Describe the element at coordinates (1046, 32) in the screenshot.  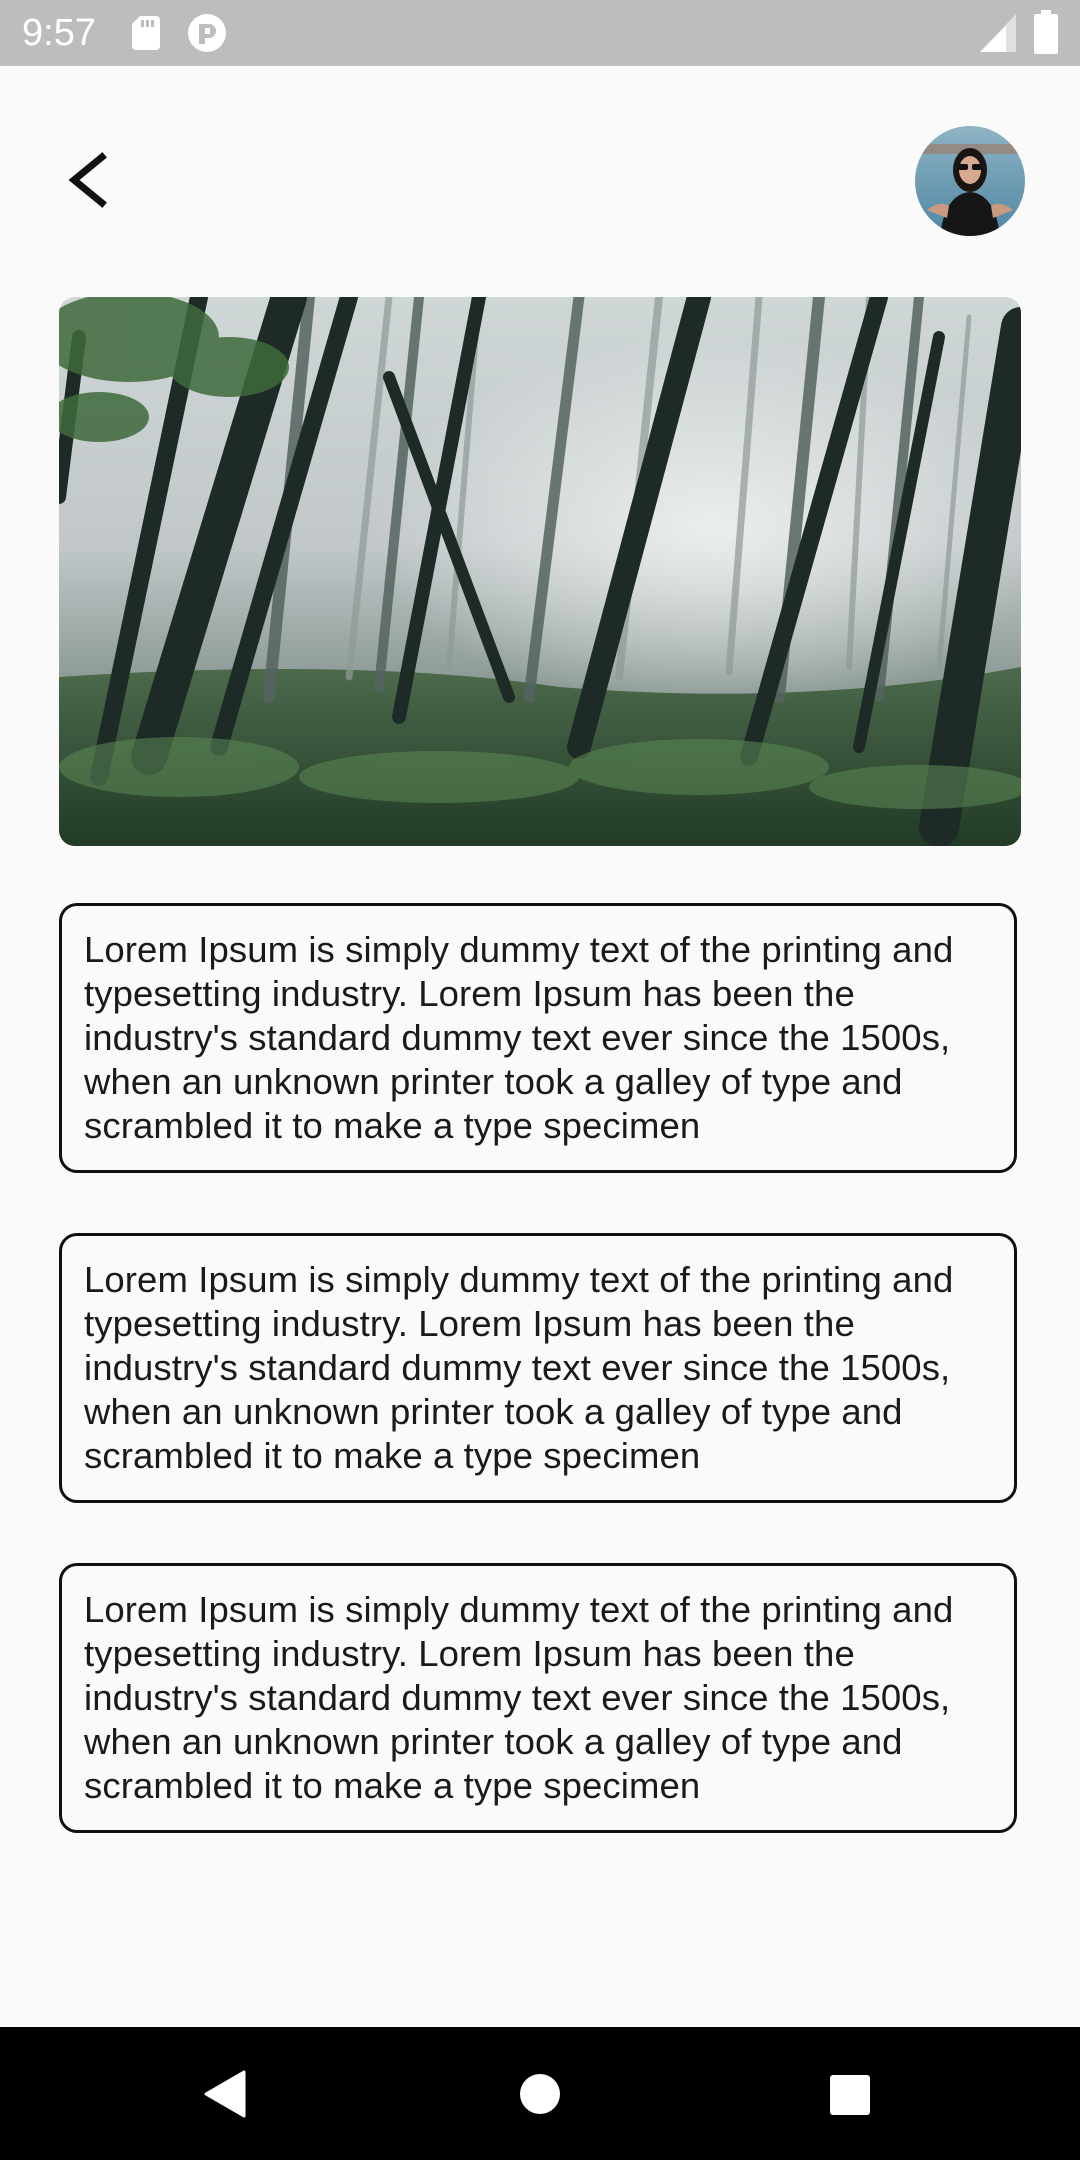
I see `battery-icon` at that location.